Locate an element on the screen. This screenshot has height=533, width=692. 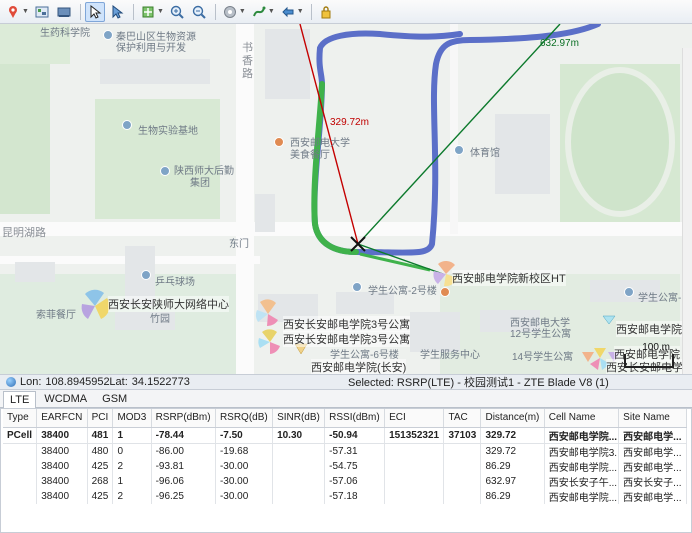
cell-site-label: 西安邮电学院新校区HT is located at coordinates (509, 278).